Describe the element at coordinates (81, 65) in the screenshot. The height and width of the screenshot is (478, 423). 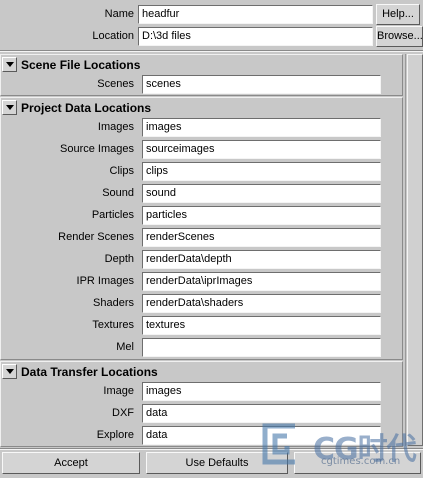
I see `scene-section-title: Scene File Locations` at that location.